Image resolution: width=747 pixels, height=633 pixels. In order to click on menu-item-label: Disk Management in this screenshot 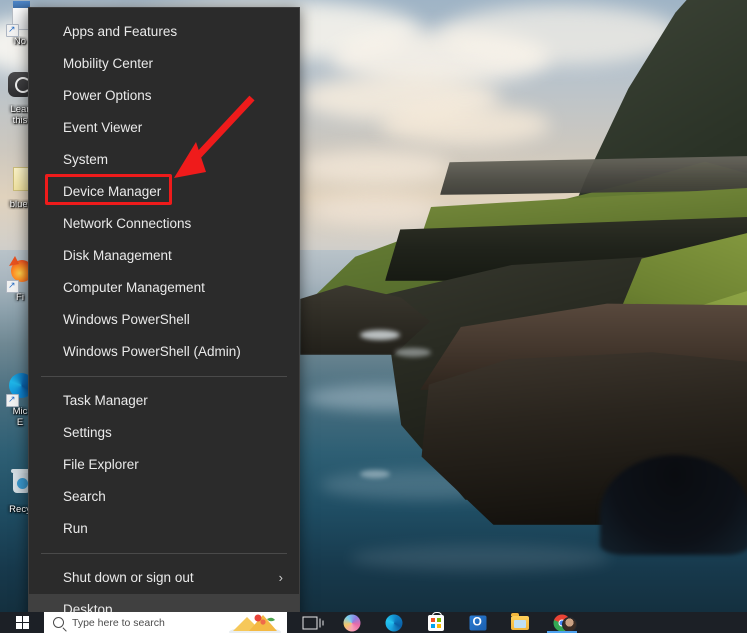, I will do `click(117, 255)`.